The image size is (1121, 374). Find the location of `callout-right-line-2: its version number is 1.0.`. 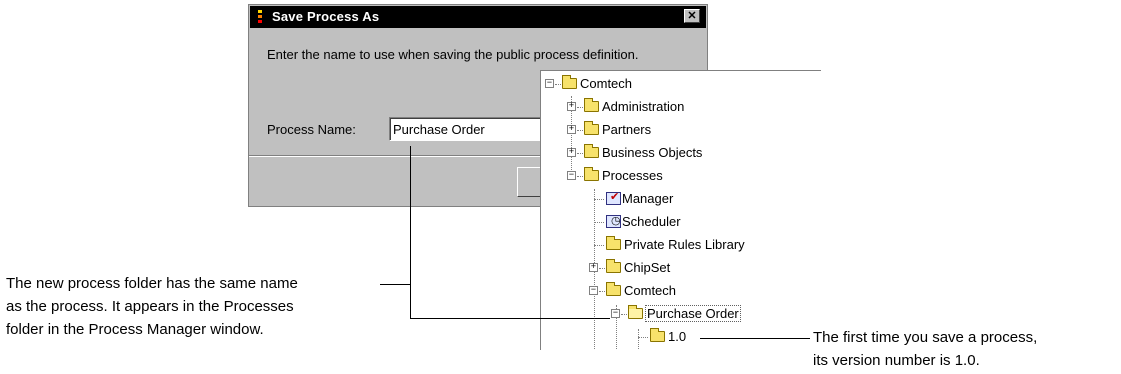

callout-right-line-2: its version number is 1.0. is located at coordinates (896, 360).